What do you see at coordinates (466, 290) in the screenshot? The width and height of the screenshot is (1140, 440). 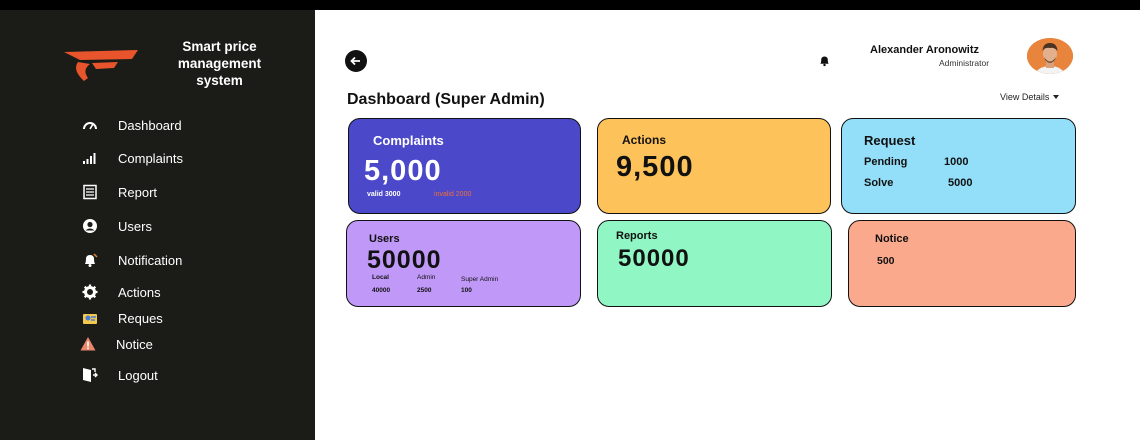 I see `super-admin-value: 100` at bounding box center [466, 290].